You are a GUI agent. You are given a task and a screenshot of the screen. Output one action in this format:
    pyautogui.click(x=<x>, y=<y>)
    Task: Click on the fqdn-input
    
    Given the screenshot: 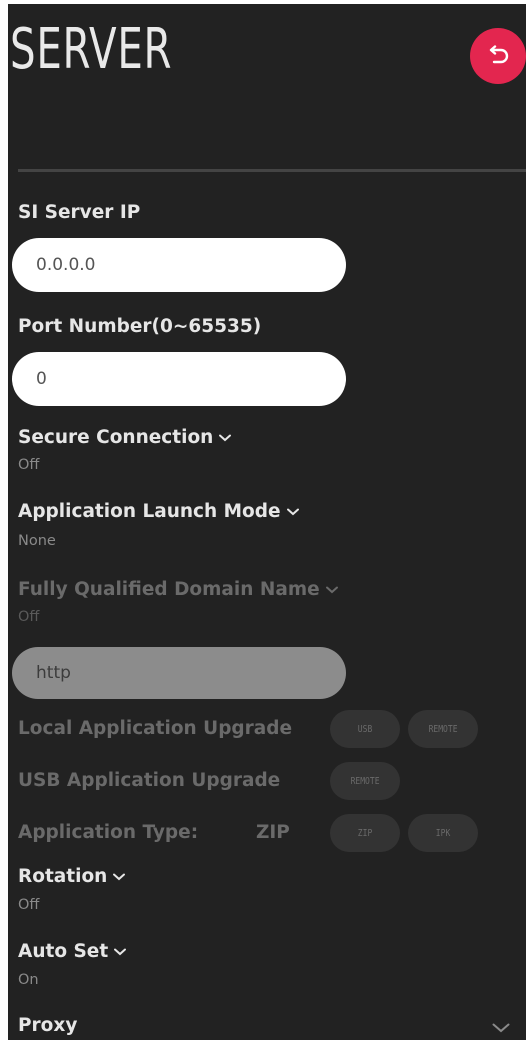 What is the action you would take?
    pyautogui.click(x=179, y=673)
    